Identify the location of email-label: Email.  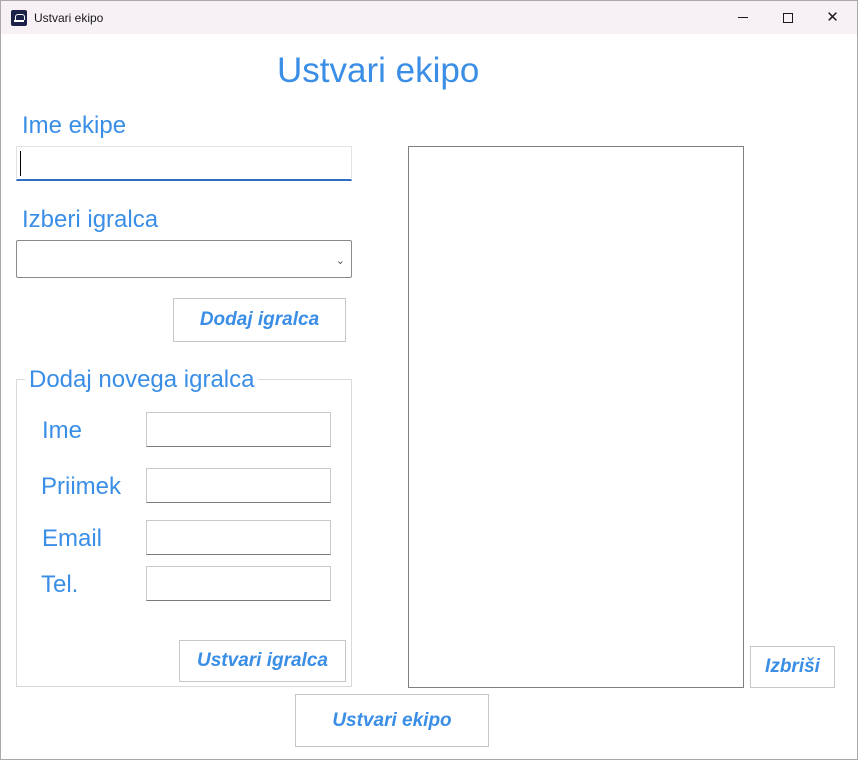
(72, 538).